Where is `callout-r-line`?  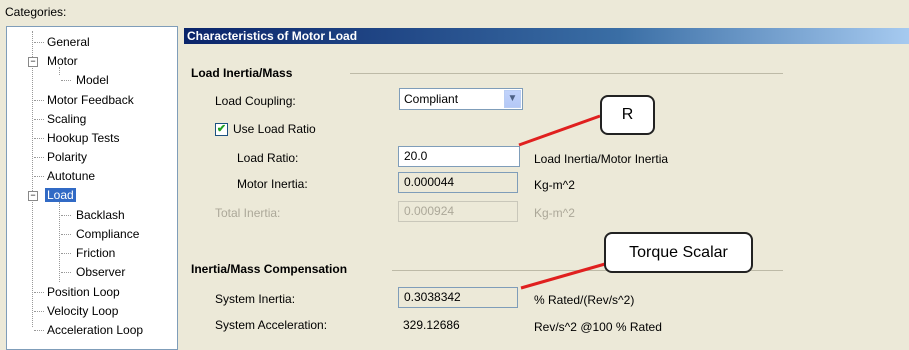 callout-r-line is located at coordinates (559, 130).